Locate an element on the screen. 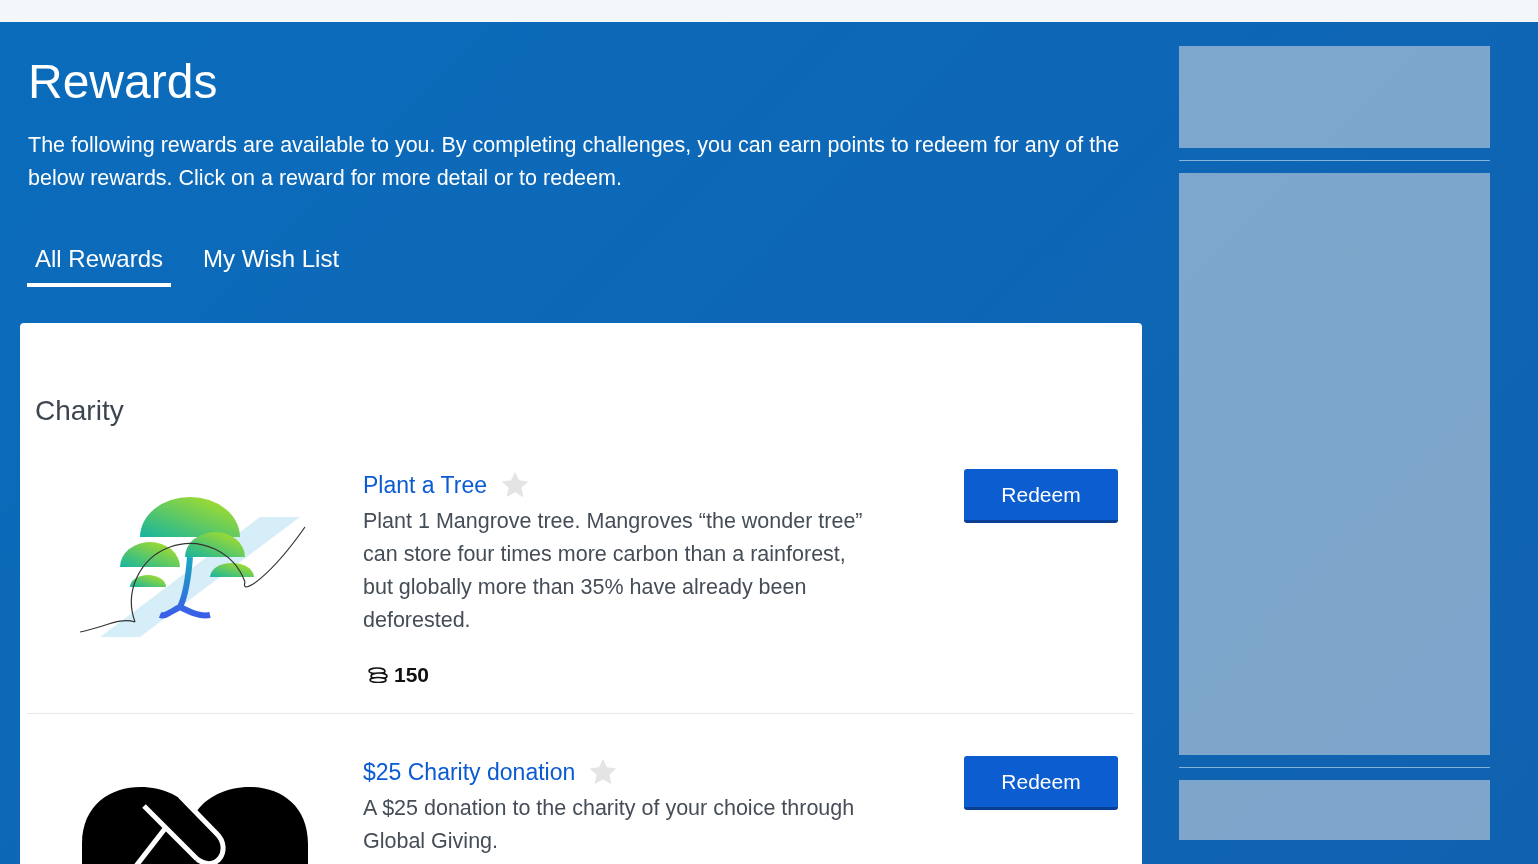 Image resolution: width=1538 pixels, height=864 pixels. coins-icon is located at coordinates (378, 675).